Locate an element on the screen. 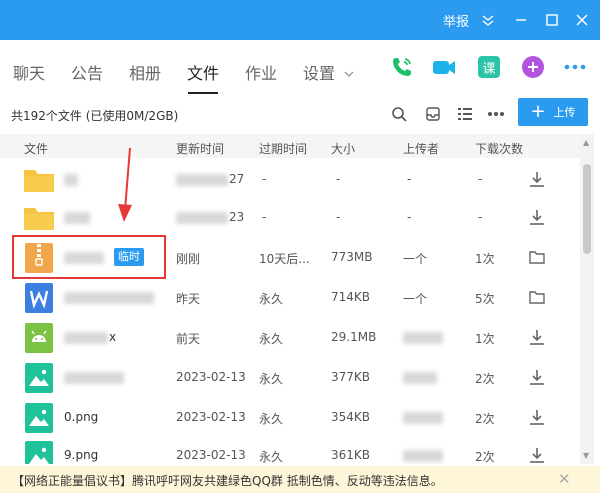 Image resolution: width=600 pixels, height=493 pixels. tab-files: 文件 is located at coordinates (203, 72).